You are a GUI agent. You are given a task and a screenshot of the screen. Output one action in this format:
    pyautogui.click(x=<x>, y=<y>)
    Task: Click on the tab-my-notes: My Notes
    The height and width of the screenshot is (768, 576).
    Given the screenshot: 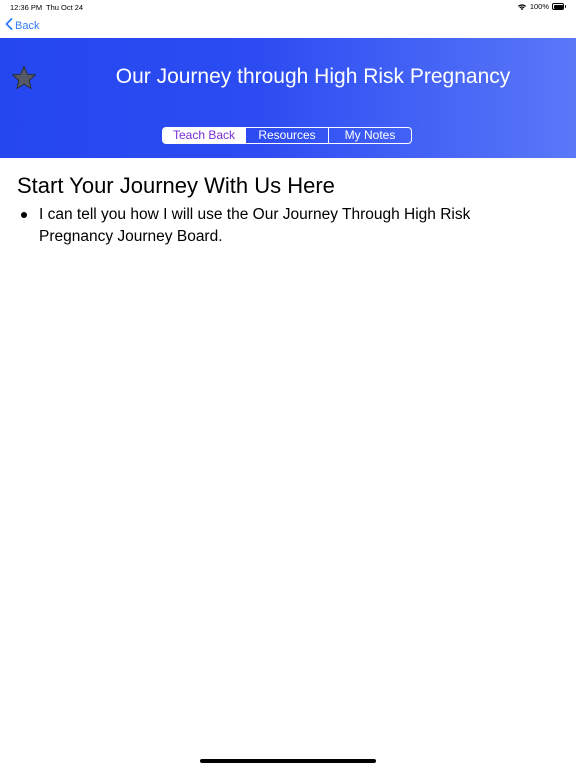 What is the action you would take?
    pyautogui.click(x=369, y=135)
    